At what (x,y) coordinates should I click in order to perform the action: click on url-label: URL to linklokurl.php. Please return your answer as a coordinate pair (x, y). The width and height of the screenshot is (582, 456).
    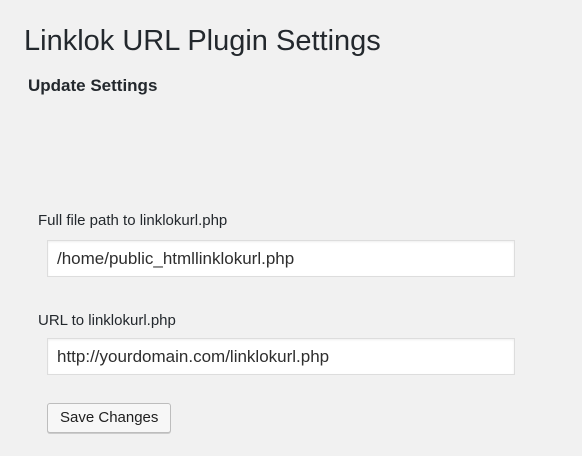
    Looking at the image, I should click on (107, 320).